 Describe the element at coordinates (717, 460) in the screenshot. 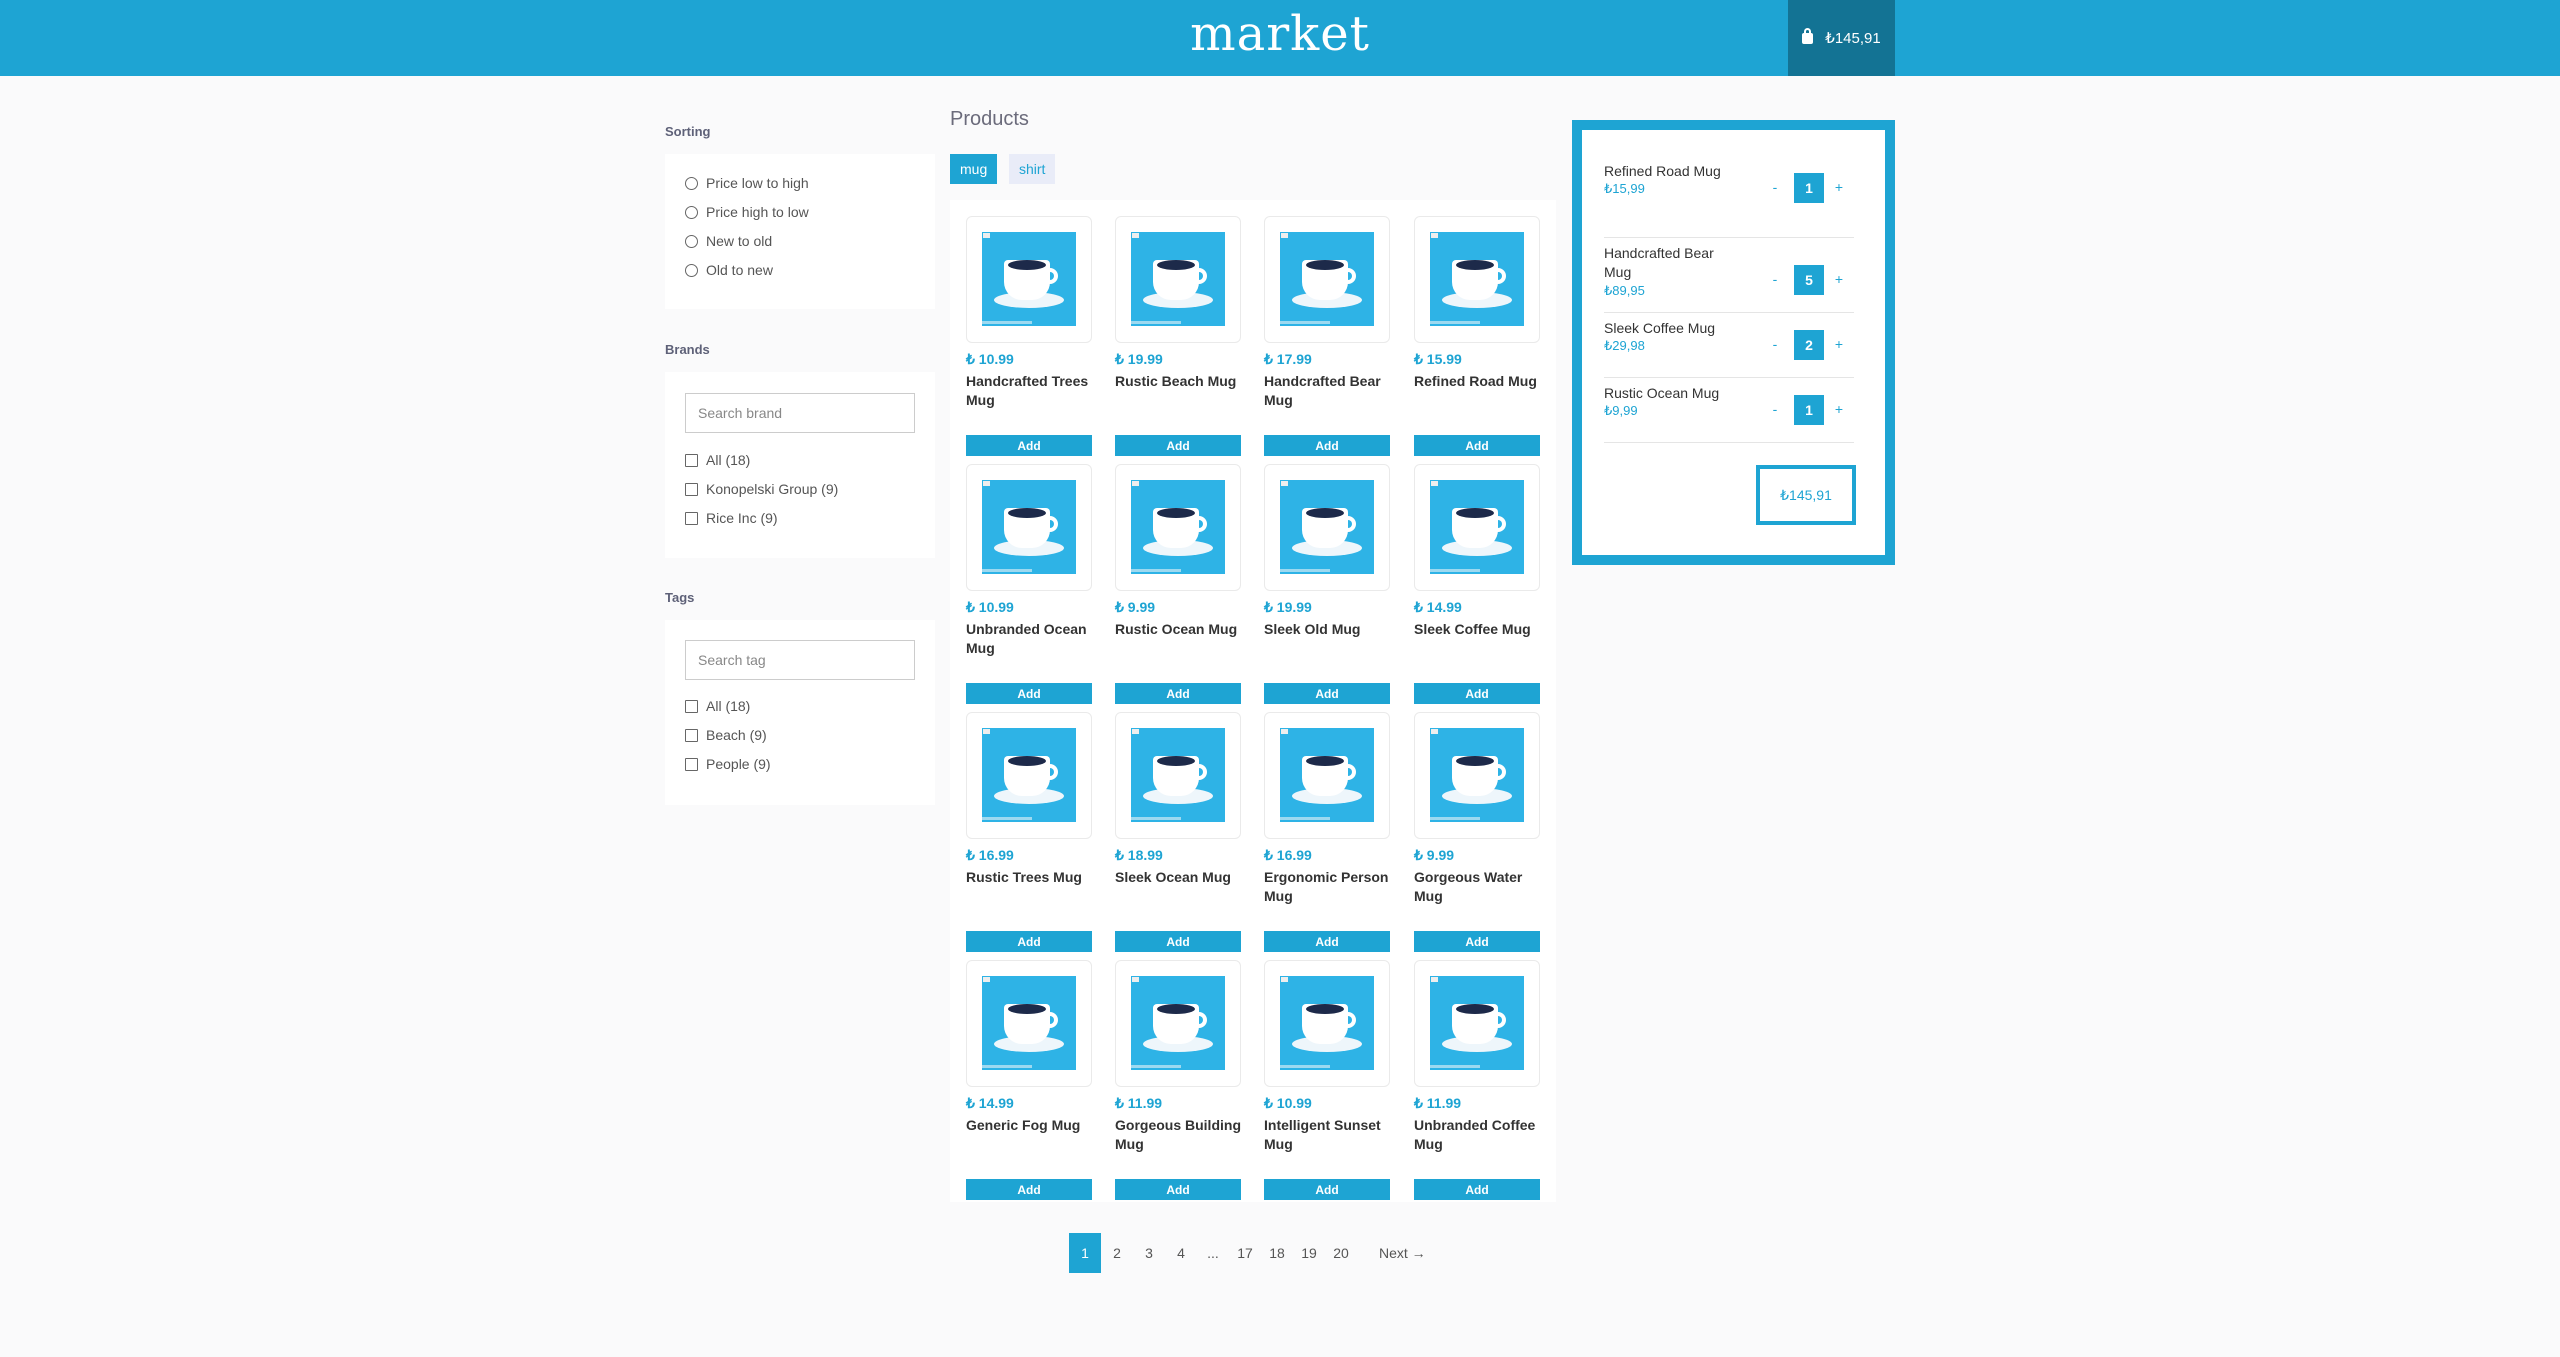

I see `brand-all: All (18)` at that location.